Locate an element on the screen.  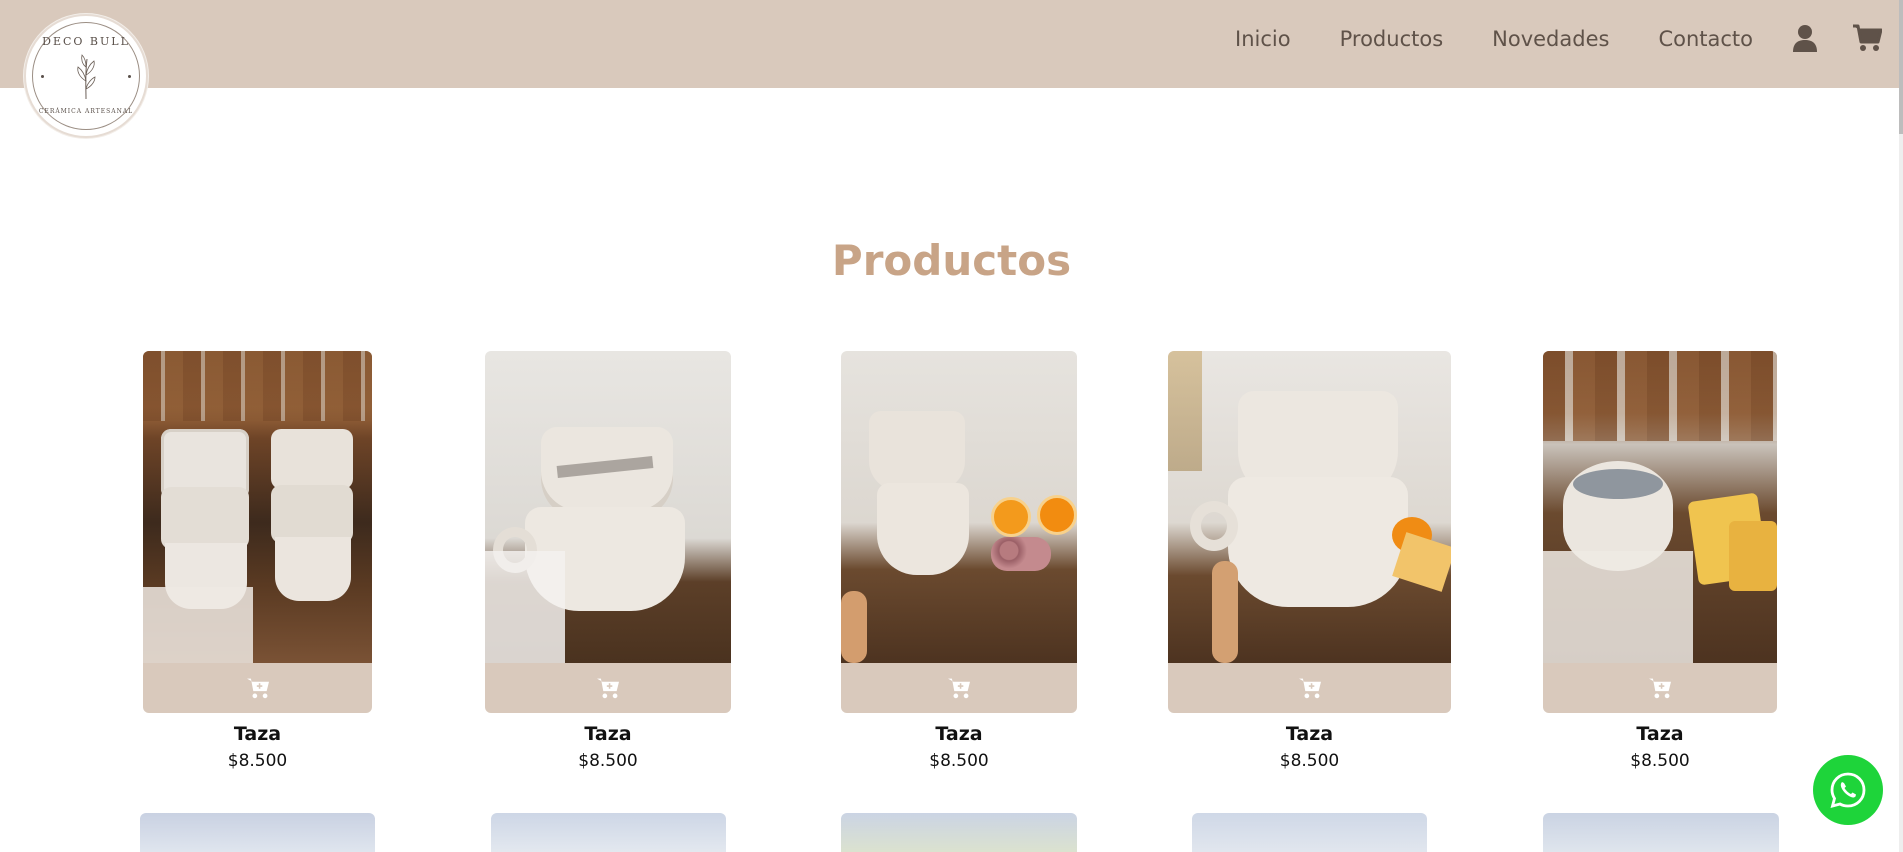
main-nav: Inicio Productos Novedades Contacto is located at coordinates (1494, 39).